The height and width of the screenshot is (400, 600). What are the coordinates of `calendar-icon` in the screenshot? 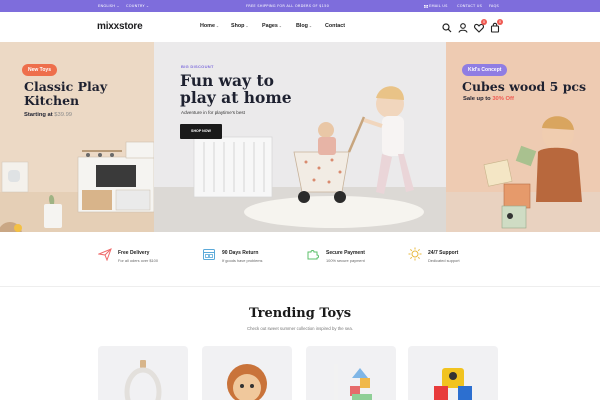 It's located at (209, 254).